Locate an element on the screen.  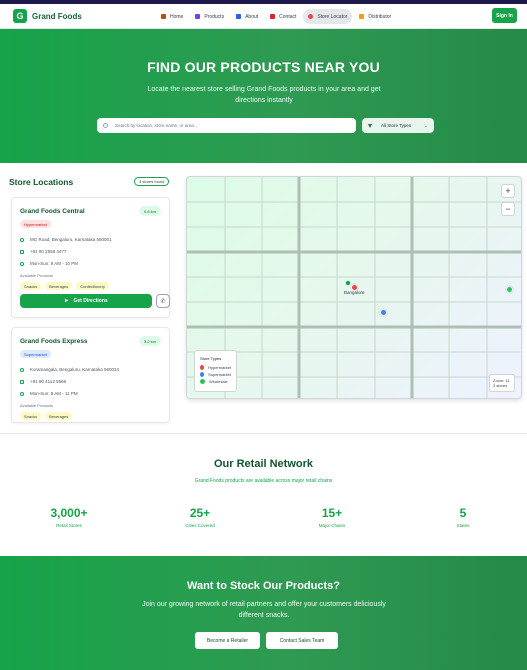
supermarket-pin is located at coordinates (383, 312).